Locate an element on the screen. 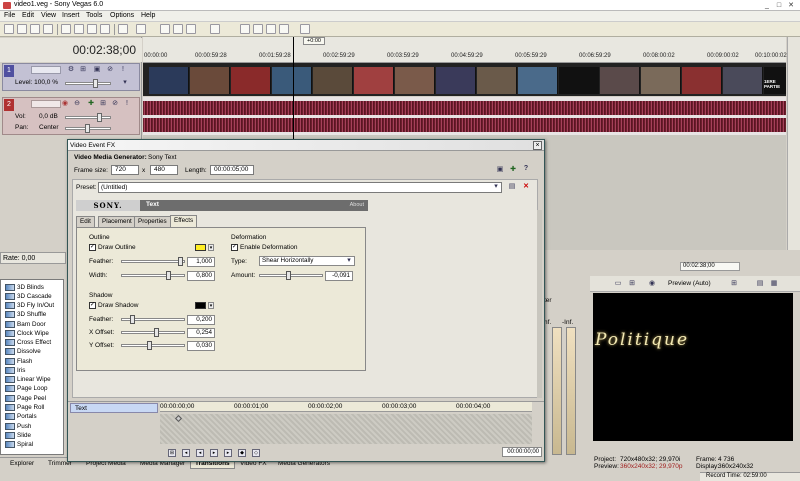 The height and width of the screenshot is (481, 800). snapping-icon is located at coordinates (245, 29).